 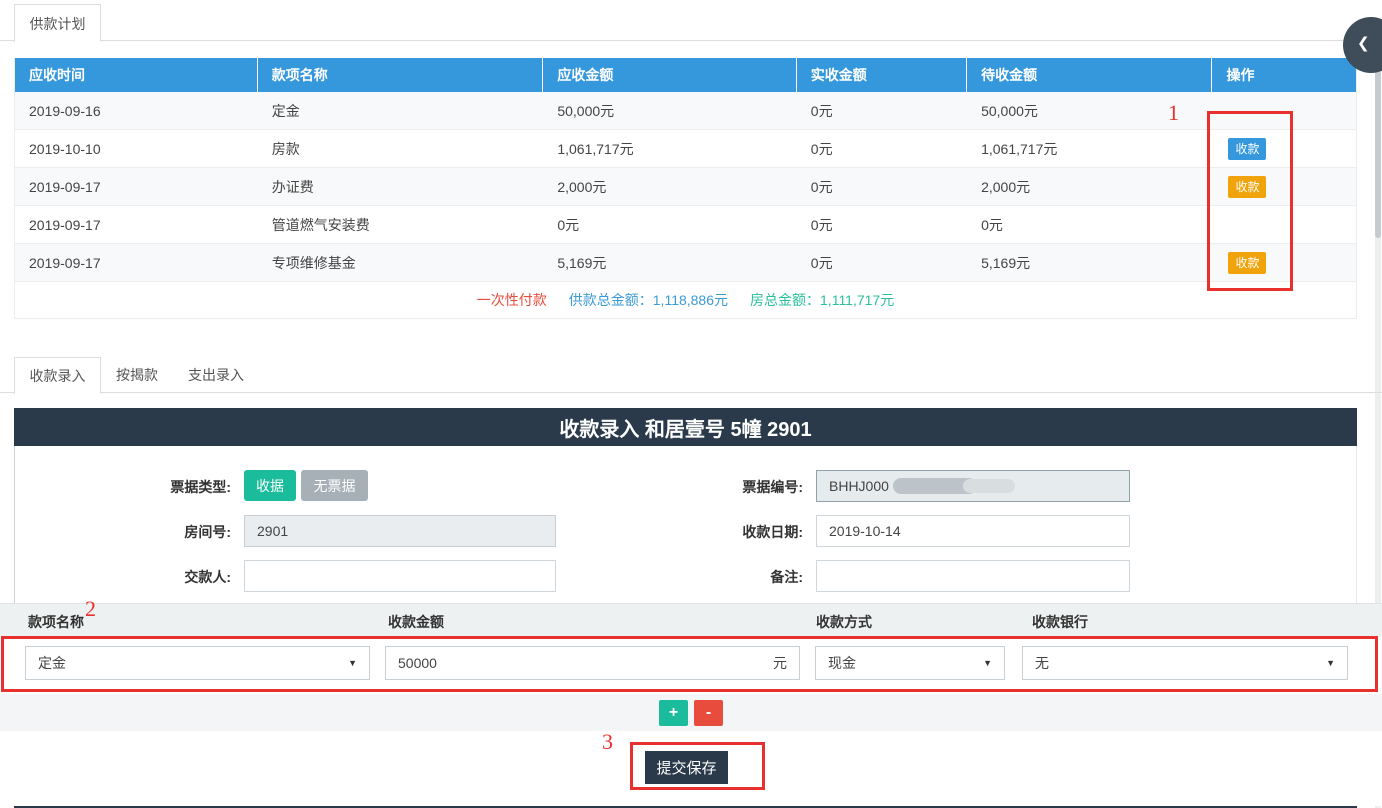 I want to click on cell-due-amount: 0元, so click(x=568, y=224).